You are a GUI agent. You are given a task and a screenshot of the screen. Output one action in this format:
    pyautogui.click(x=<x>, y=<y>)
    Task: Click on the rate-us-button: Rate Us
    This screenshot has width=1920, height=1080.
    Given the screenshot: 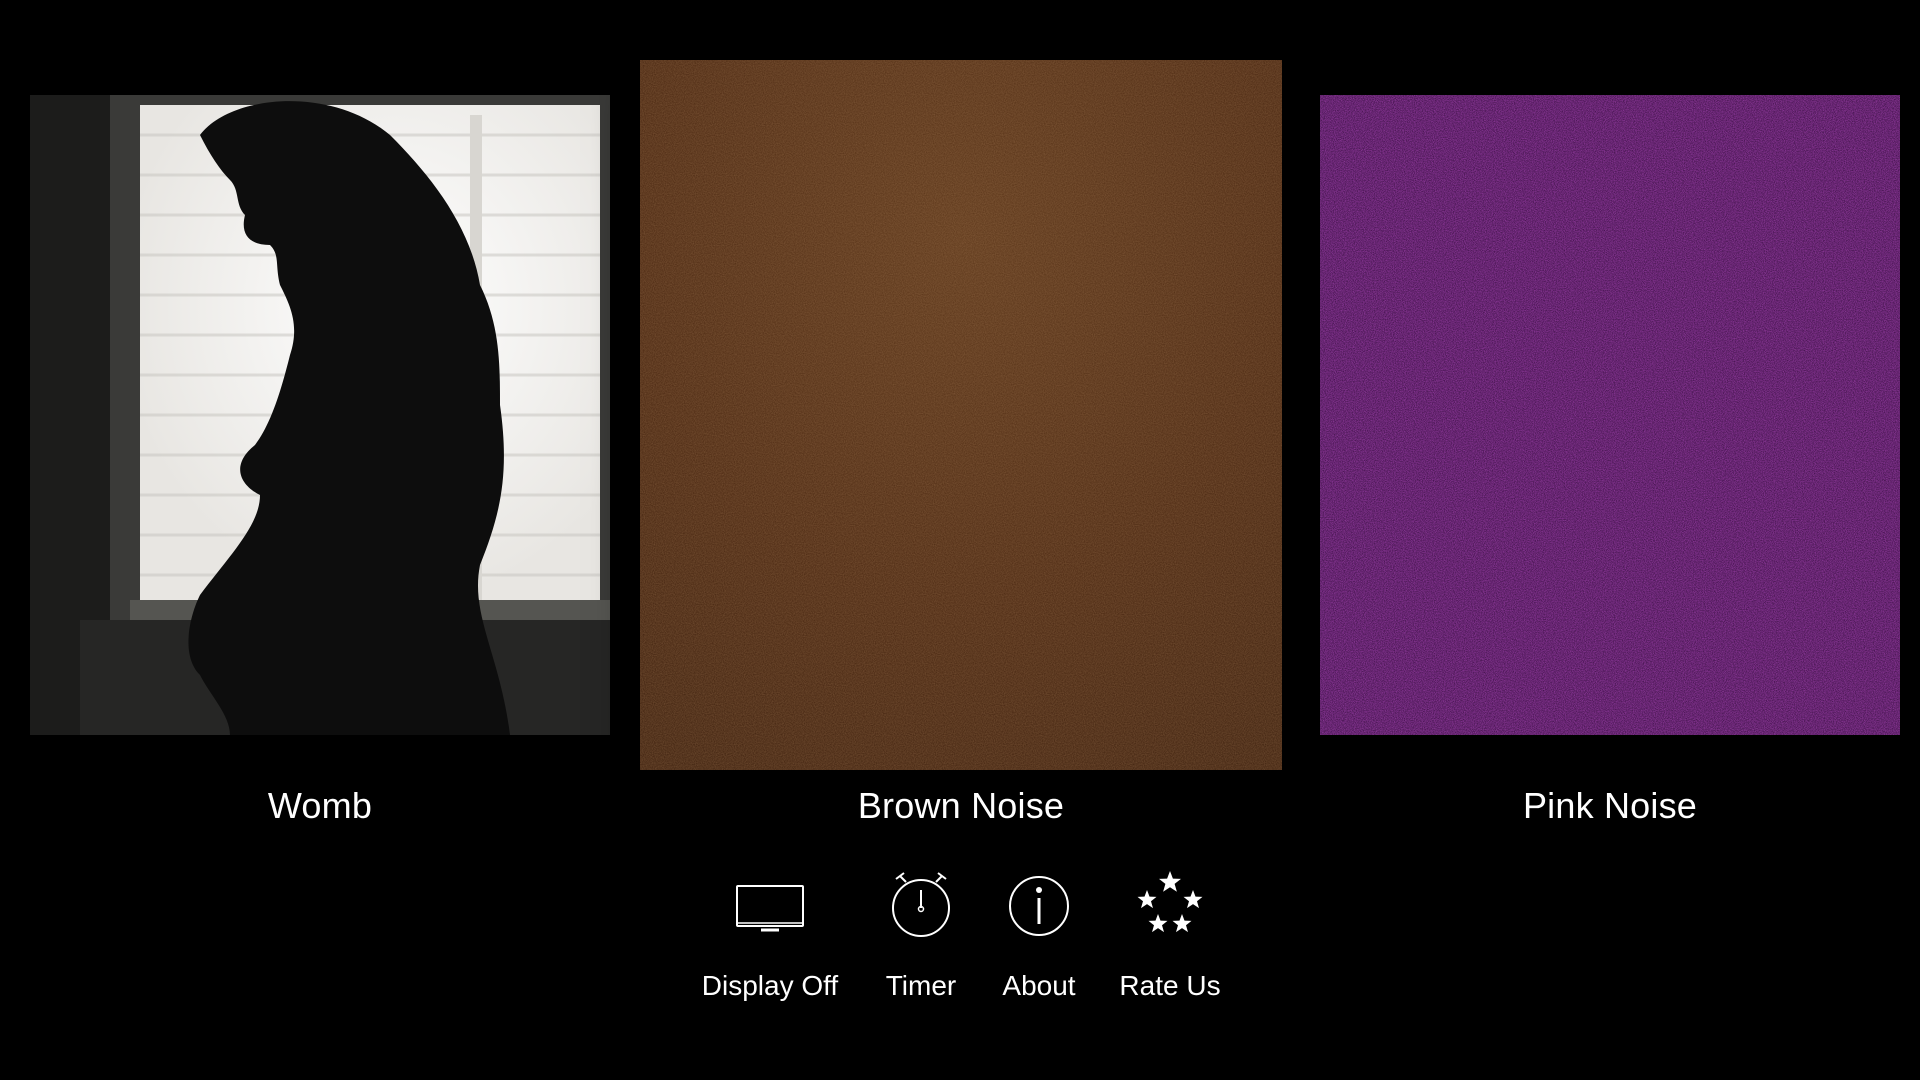 What is the action you would take?
    pyautogui.click(x=1170, y=940)
    